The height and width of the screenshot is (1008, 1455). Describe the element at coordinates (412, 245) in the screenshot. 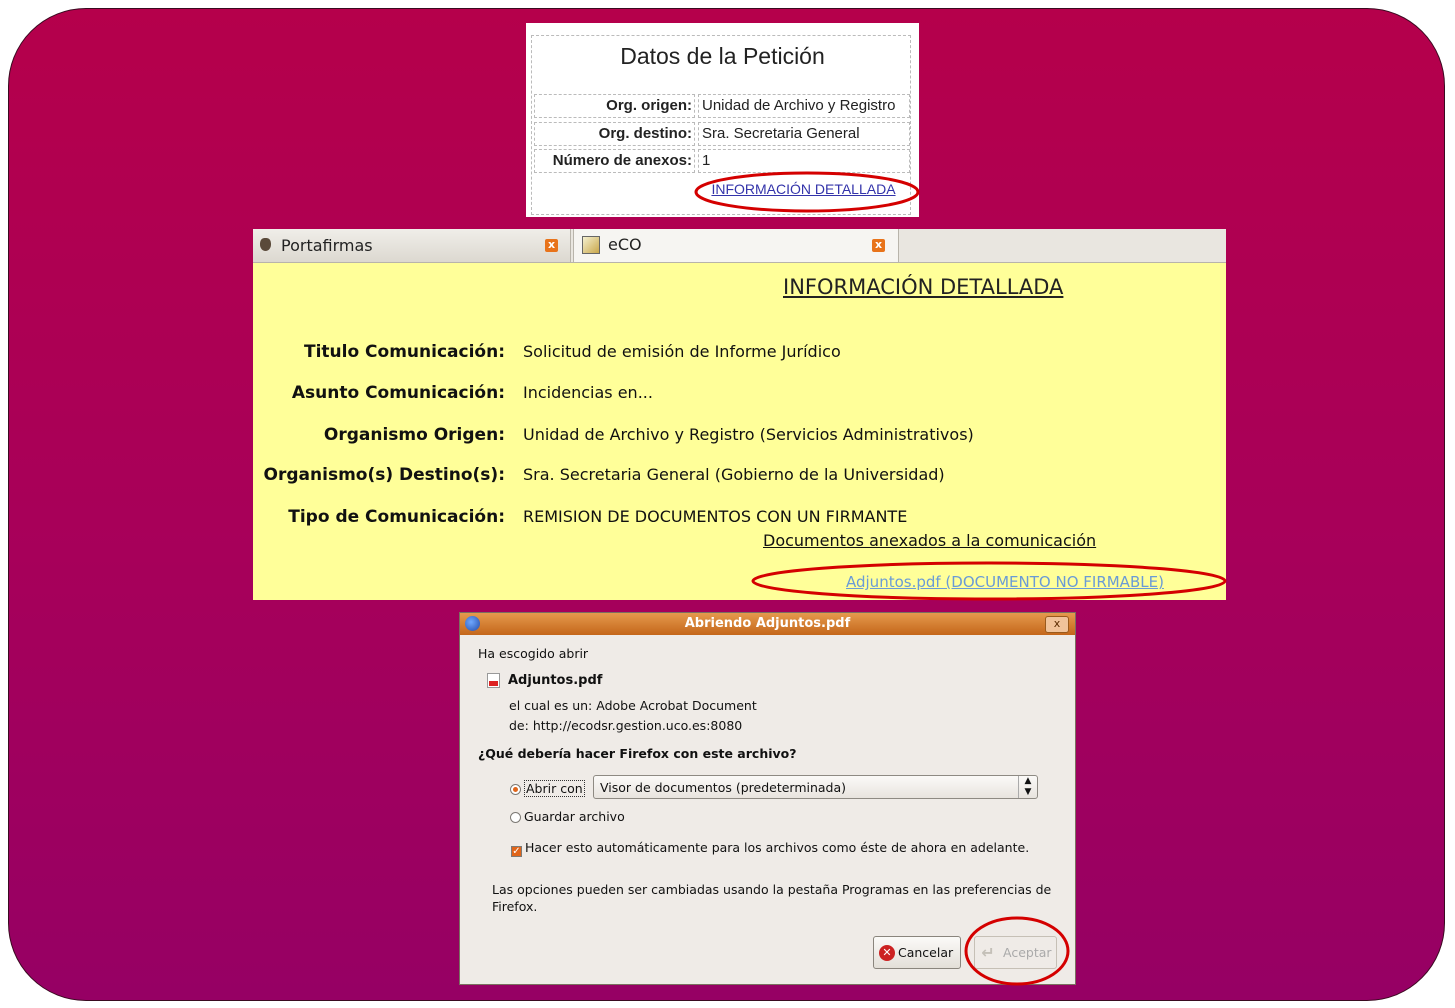

I see `tab-portafirmas: Portafirmas x` at that location.